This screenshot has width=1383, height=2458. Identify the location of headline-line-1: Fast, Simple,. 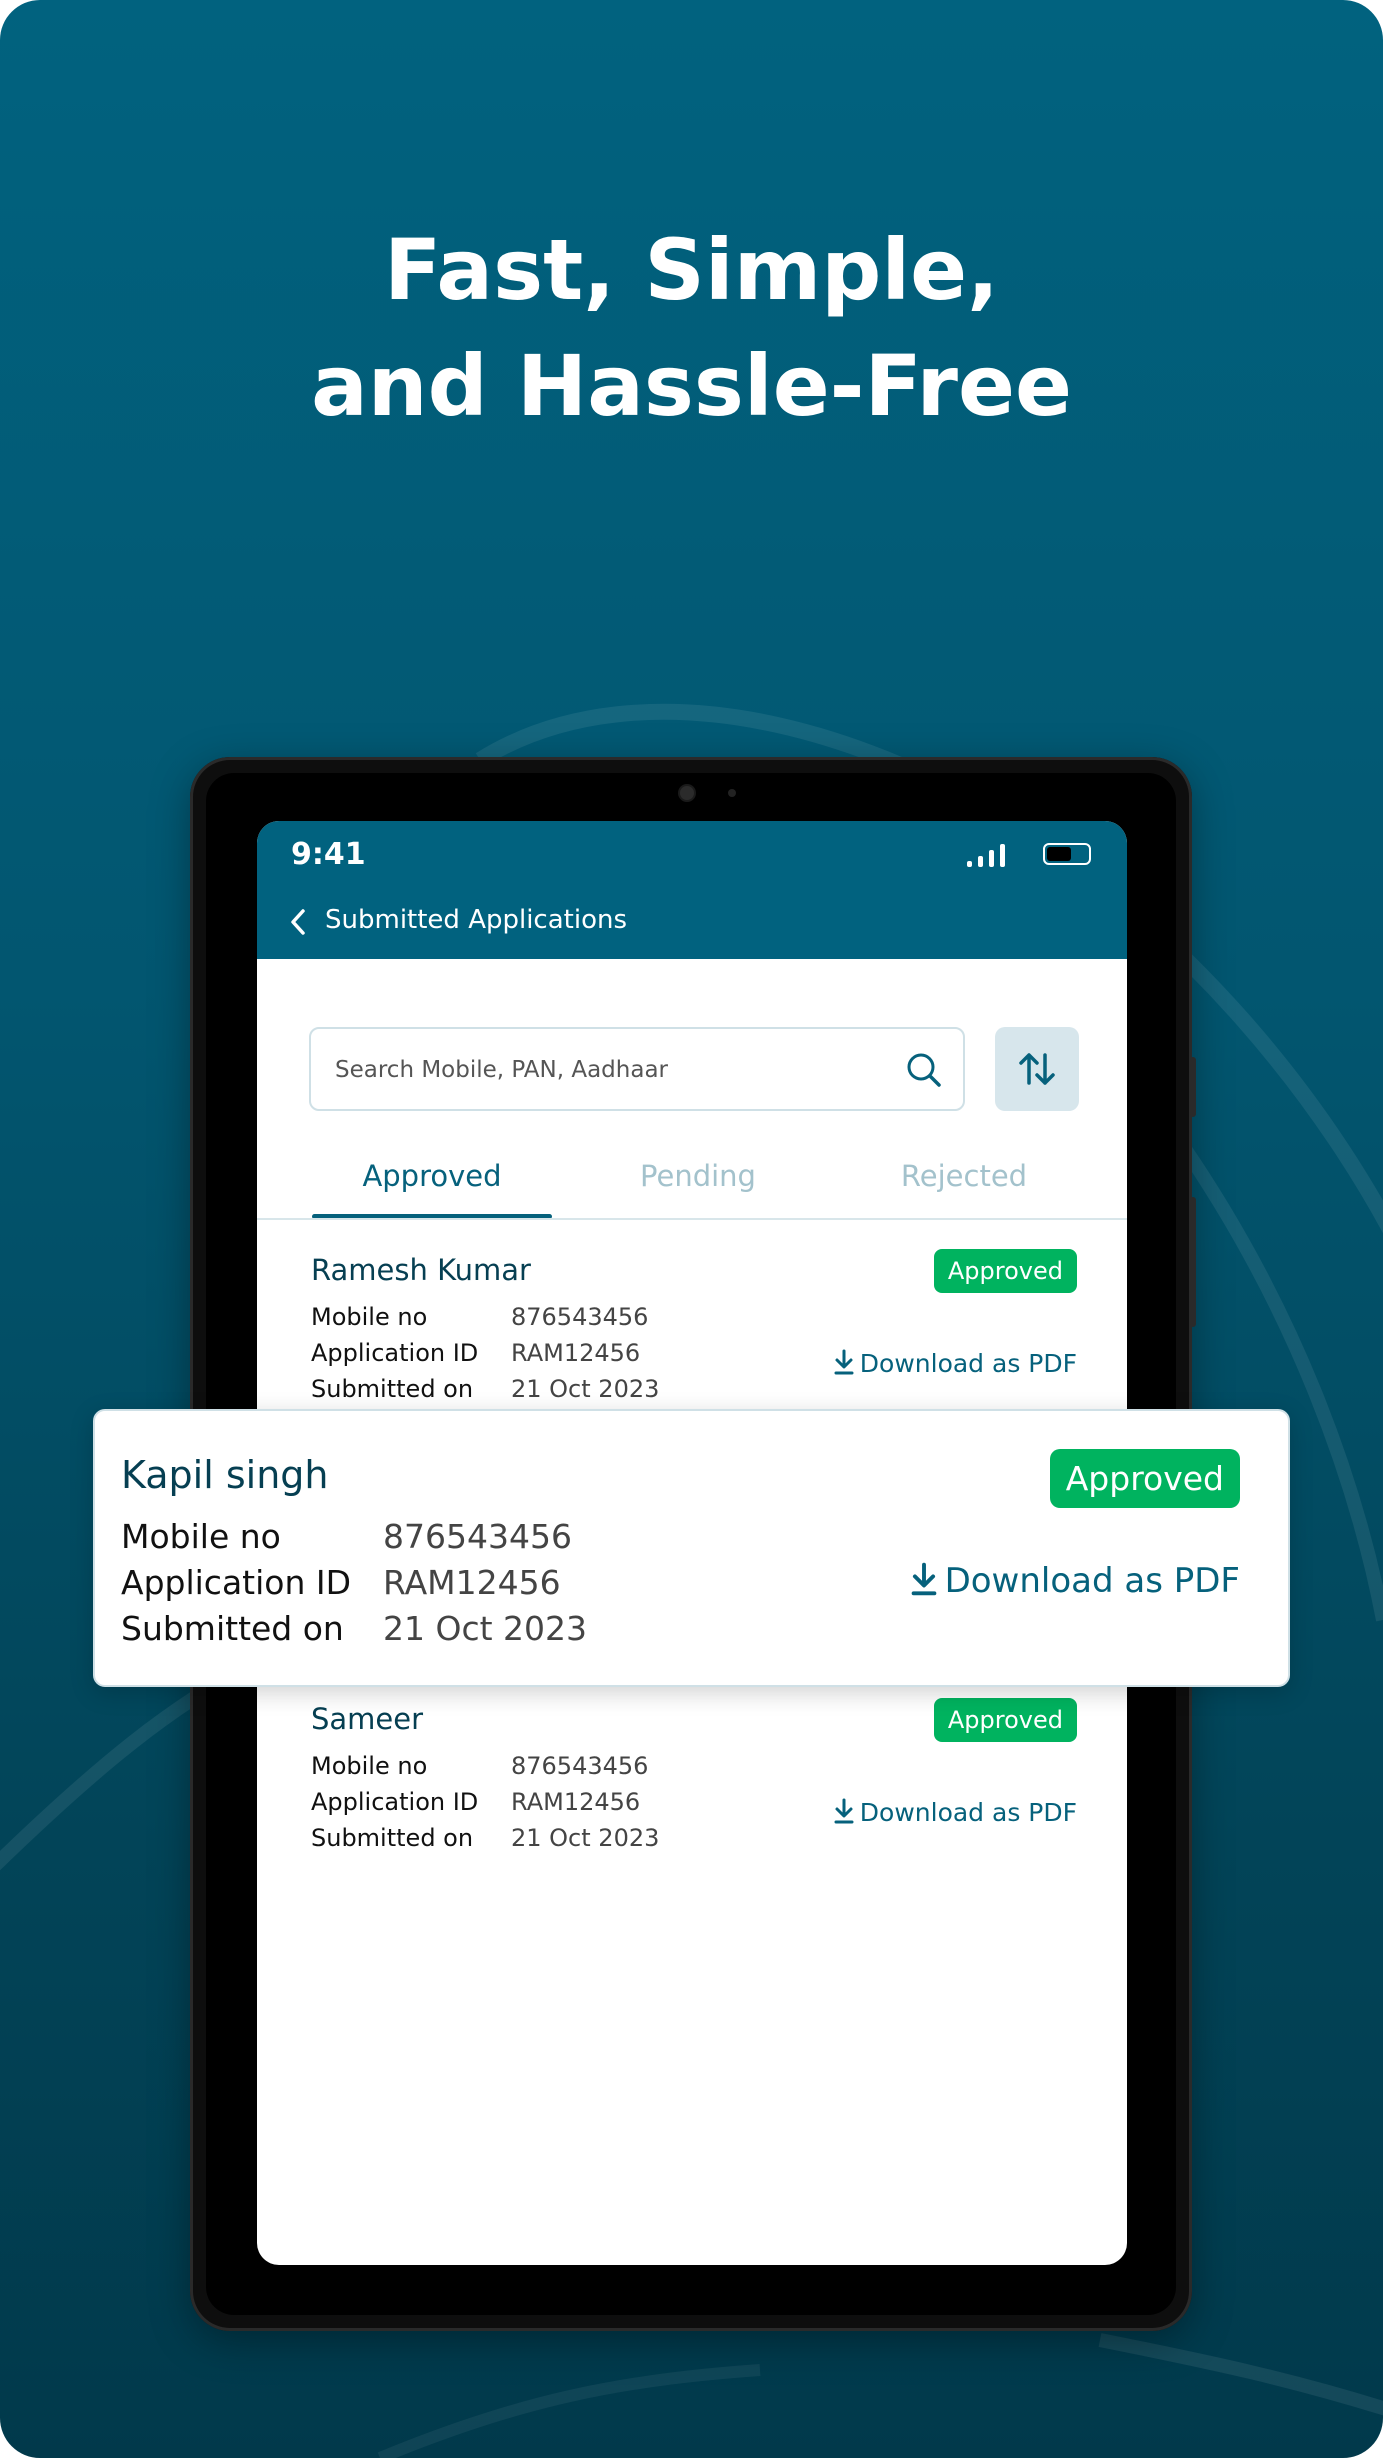
(691, 270).